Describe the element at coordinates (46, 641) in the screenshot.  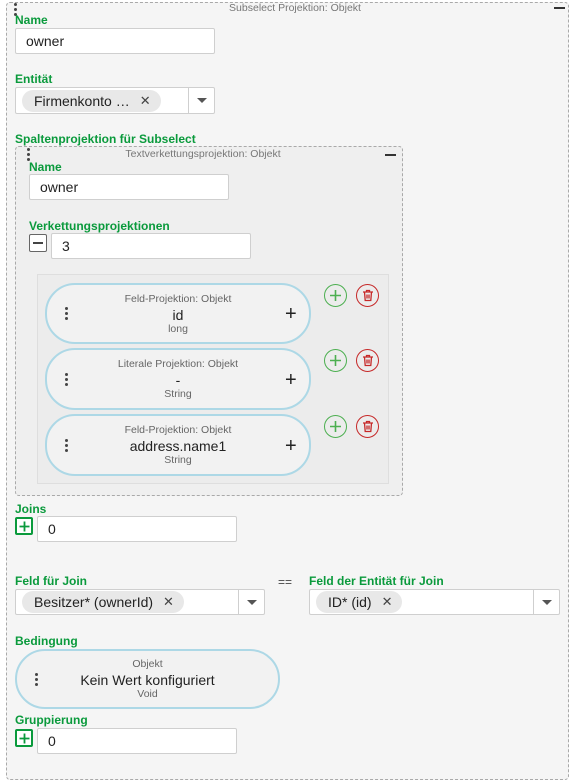
I see `condition-label: Bedingung` at that location.